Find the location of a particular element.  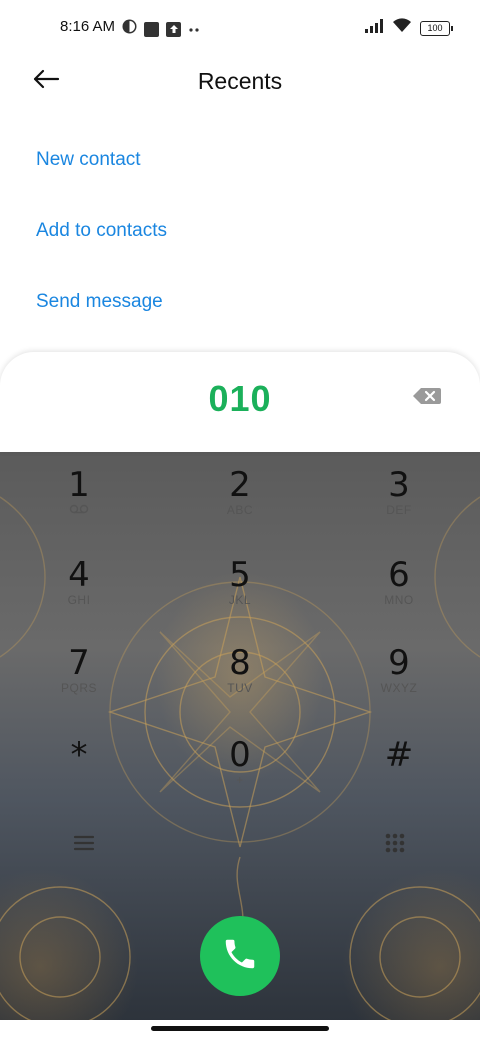

key-3: 3 DEF is located at coordinates (399, 505).